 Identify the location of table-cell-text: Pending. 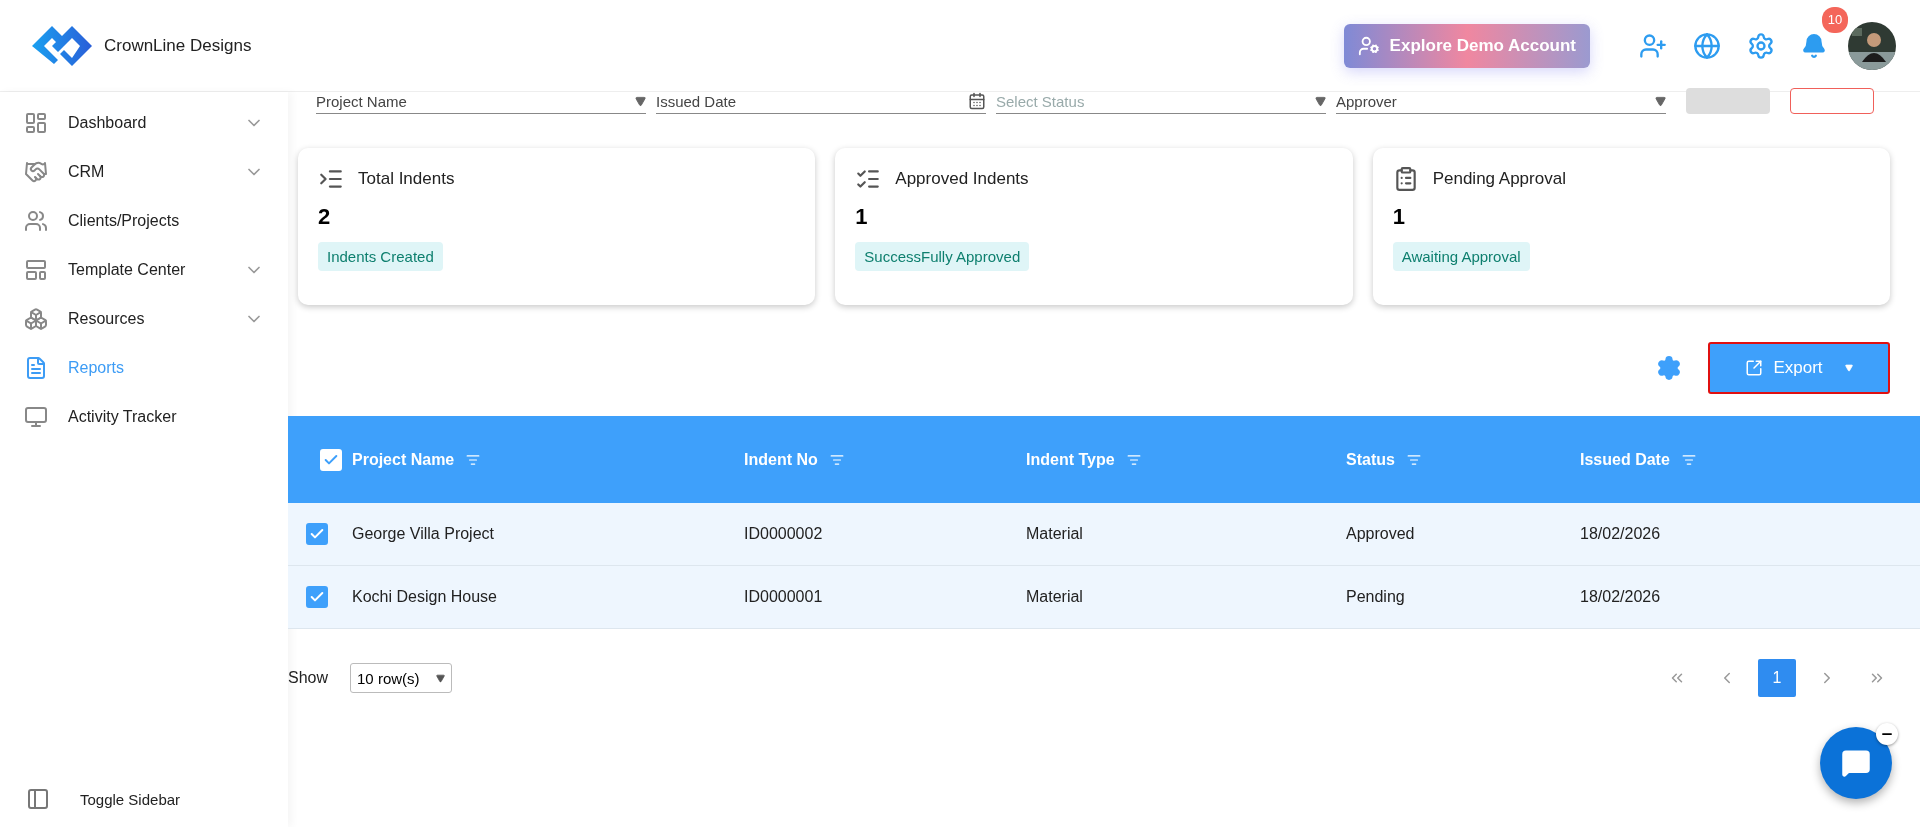
(1376, 597).